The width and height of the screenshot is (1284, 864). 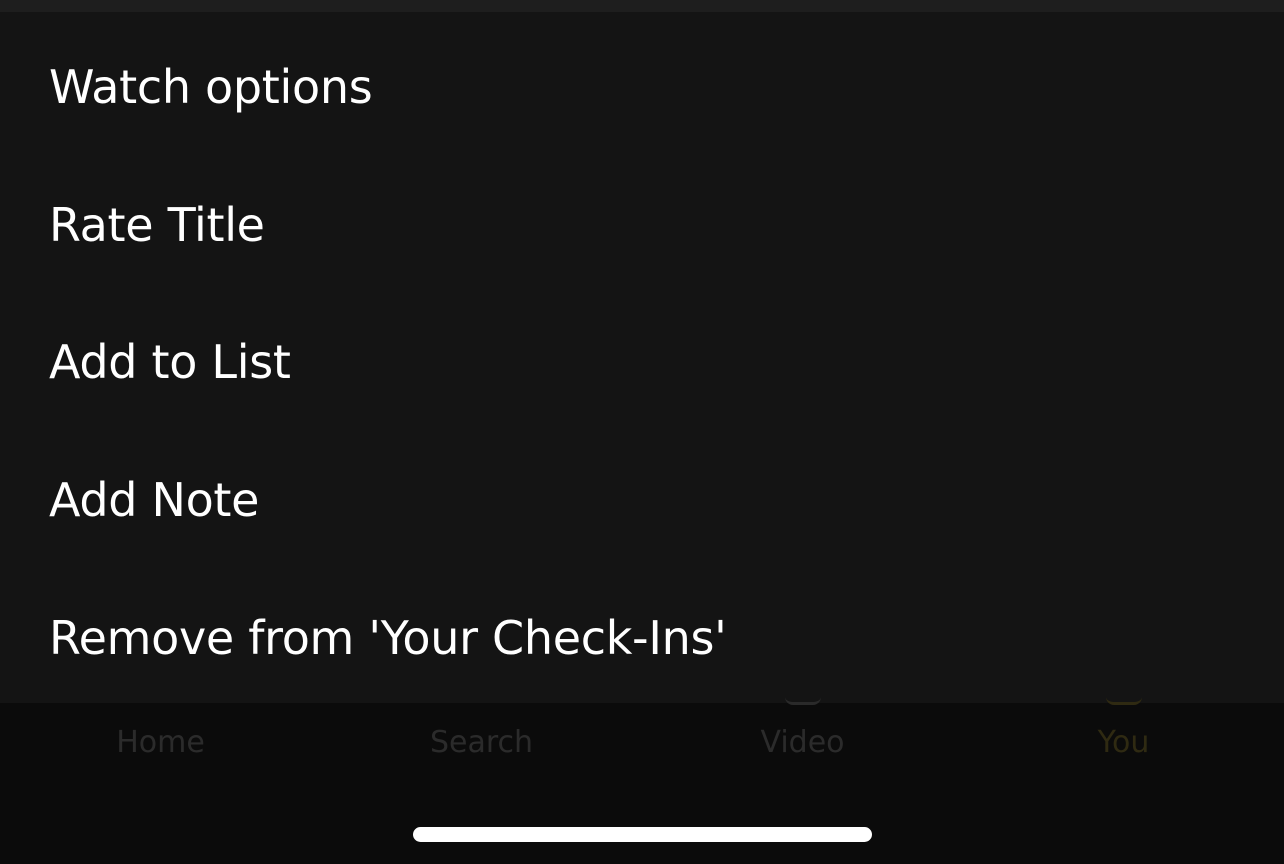 I want to click on tab-you-label: You, so click(x=1123, y=742).